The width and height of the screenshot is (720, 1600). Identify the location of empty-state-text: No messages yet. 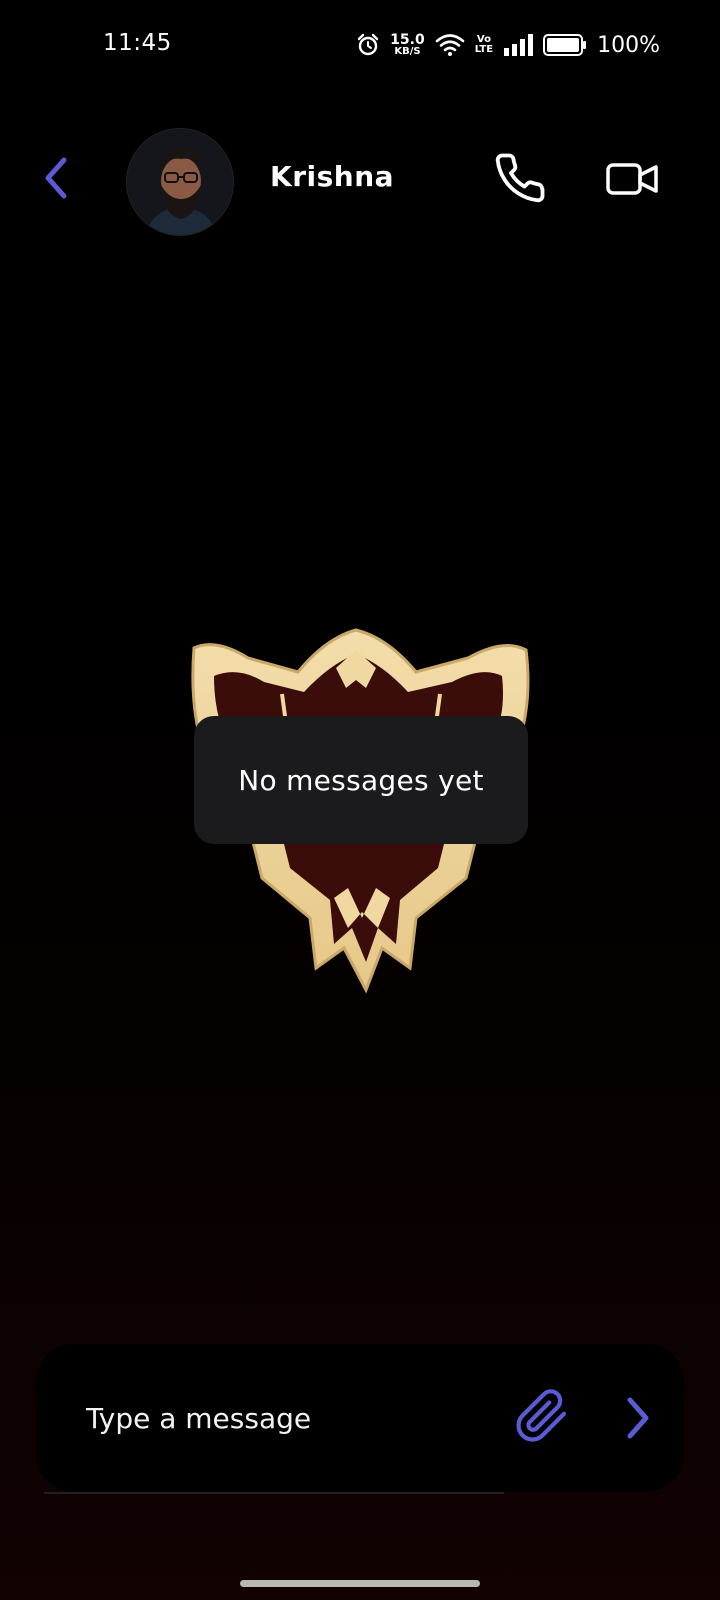
(361, 780).